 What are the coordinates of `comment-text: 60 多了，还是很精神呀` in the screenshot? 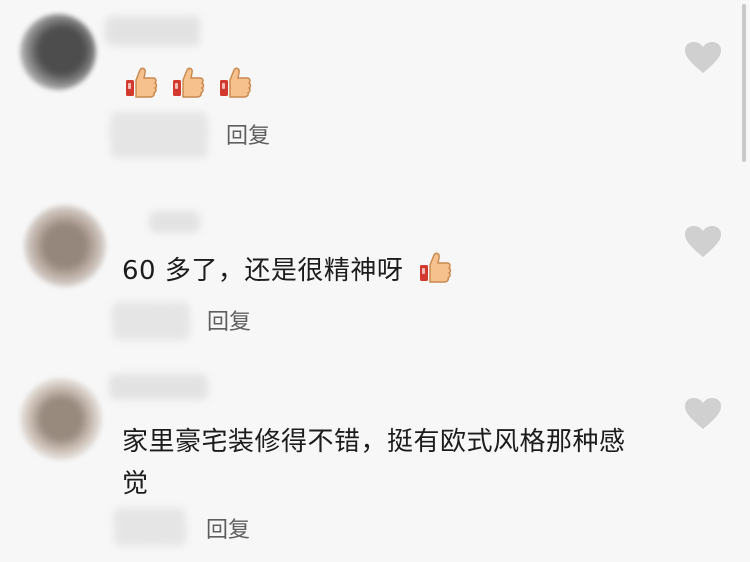 It's located at (382, 271).